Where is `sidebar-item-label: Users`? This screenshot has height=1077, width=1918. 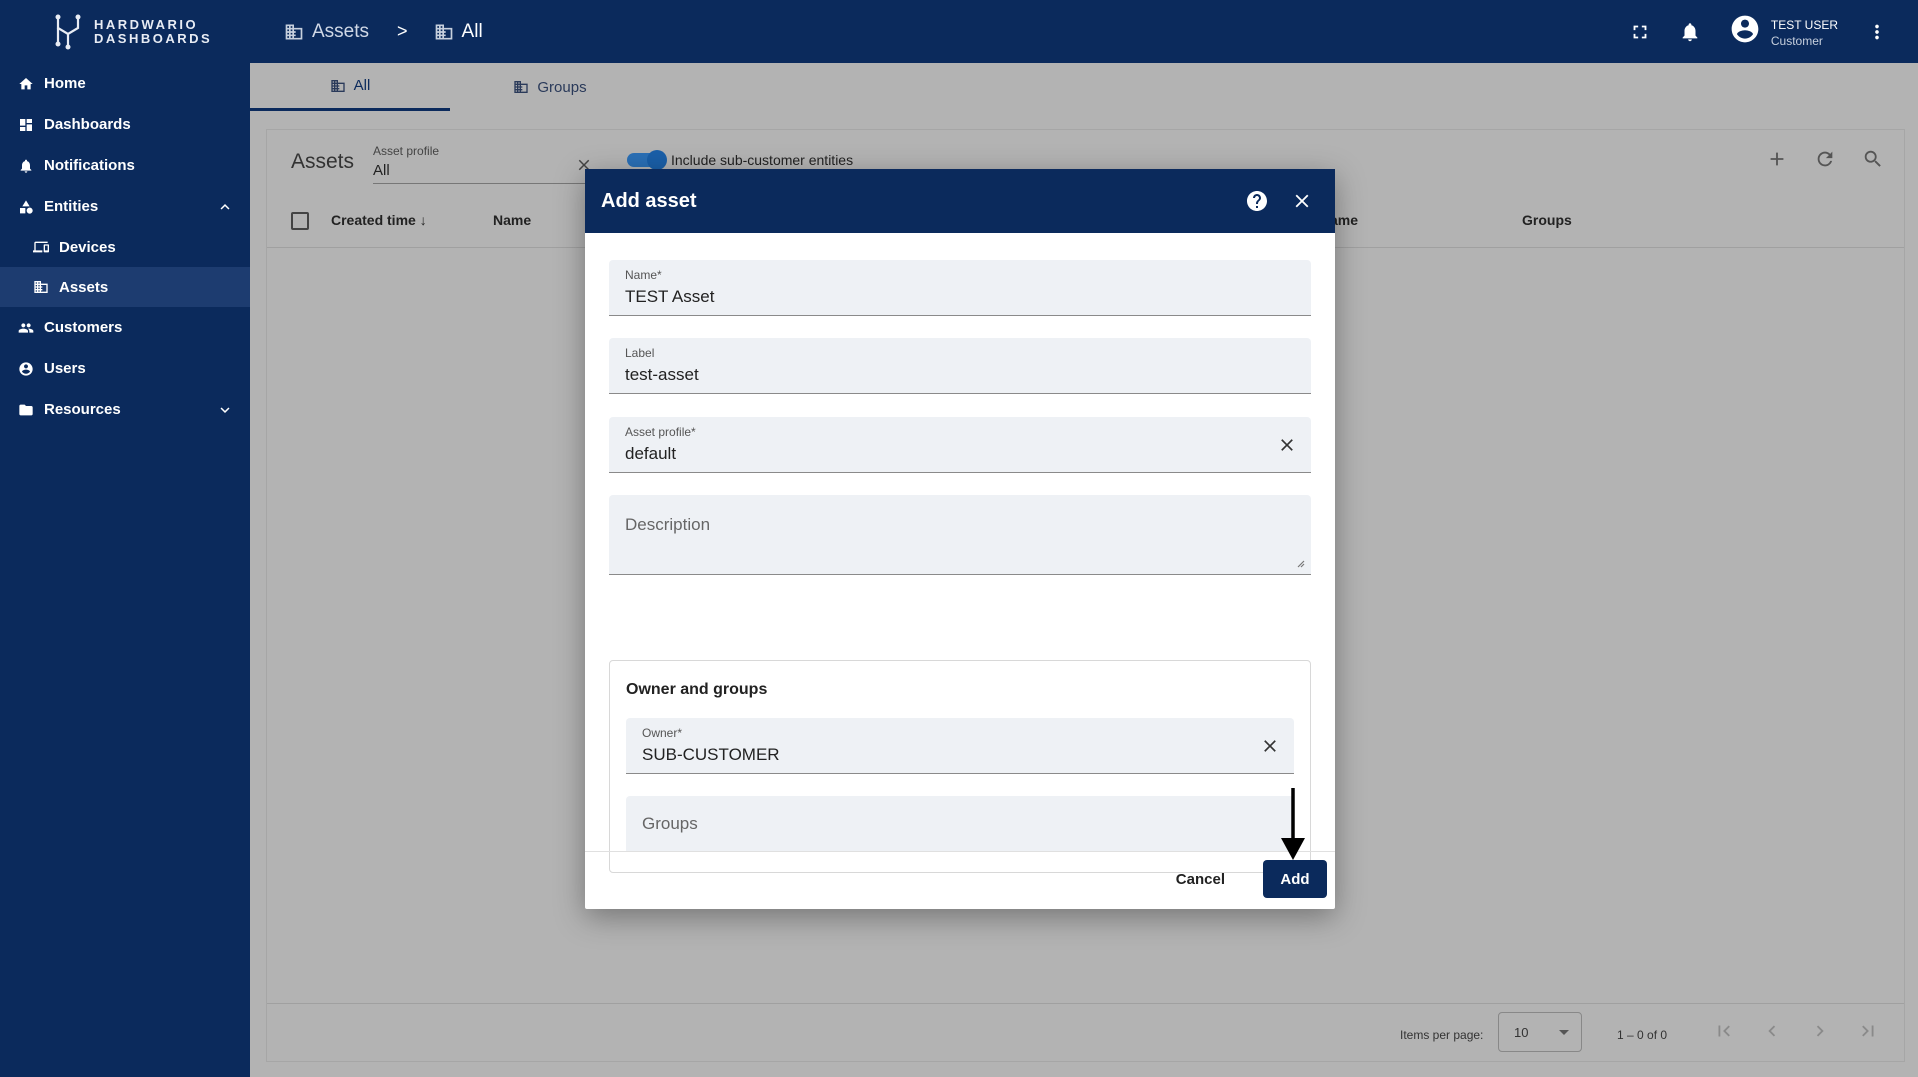
sidebar-item-label: Users is located at coordinates (65, 368).